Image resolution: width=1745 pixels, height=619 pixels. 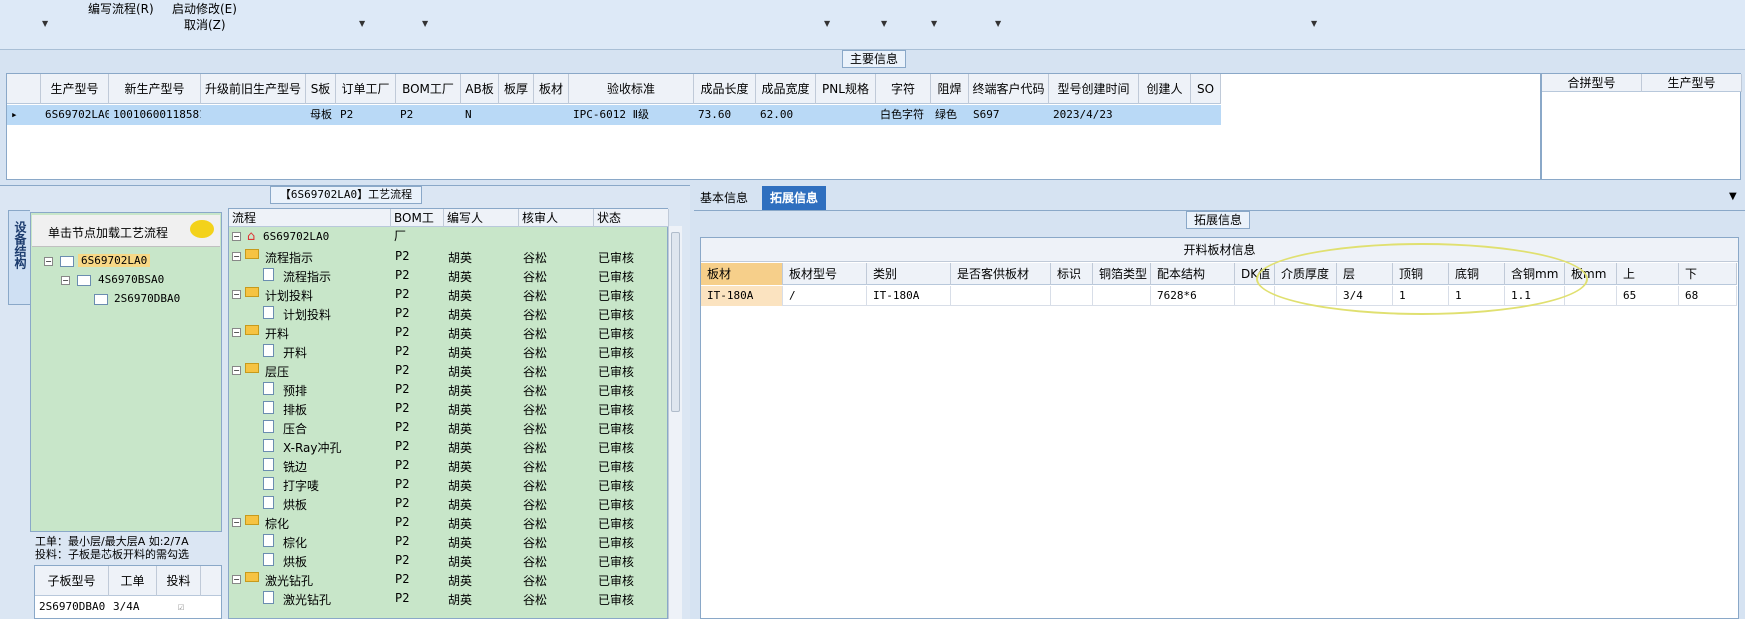 I want to click on main-col-header: 阻焊, so click(x=950, y=89).